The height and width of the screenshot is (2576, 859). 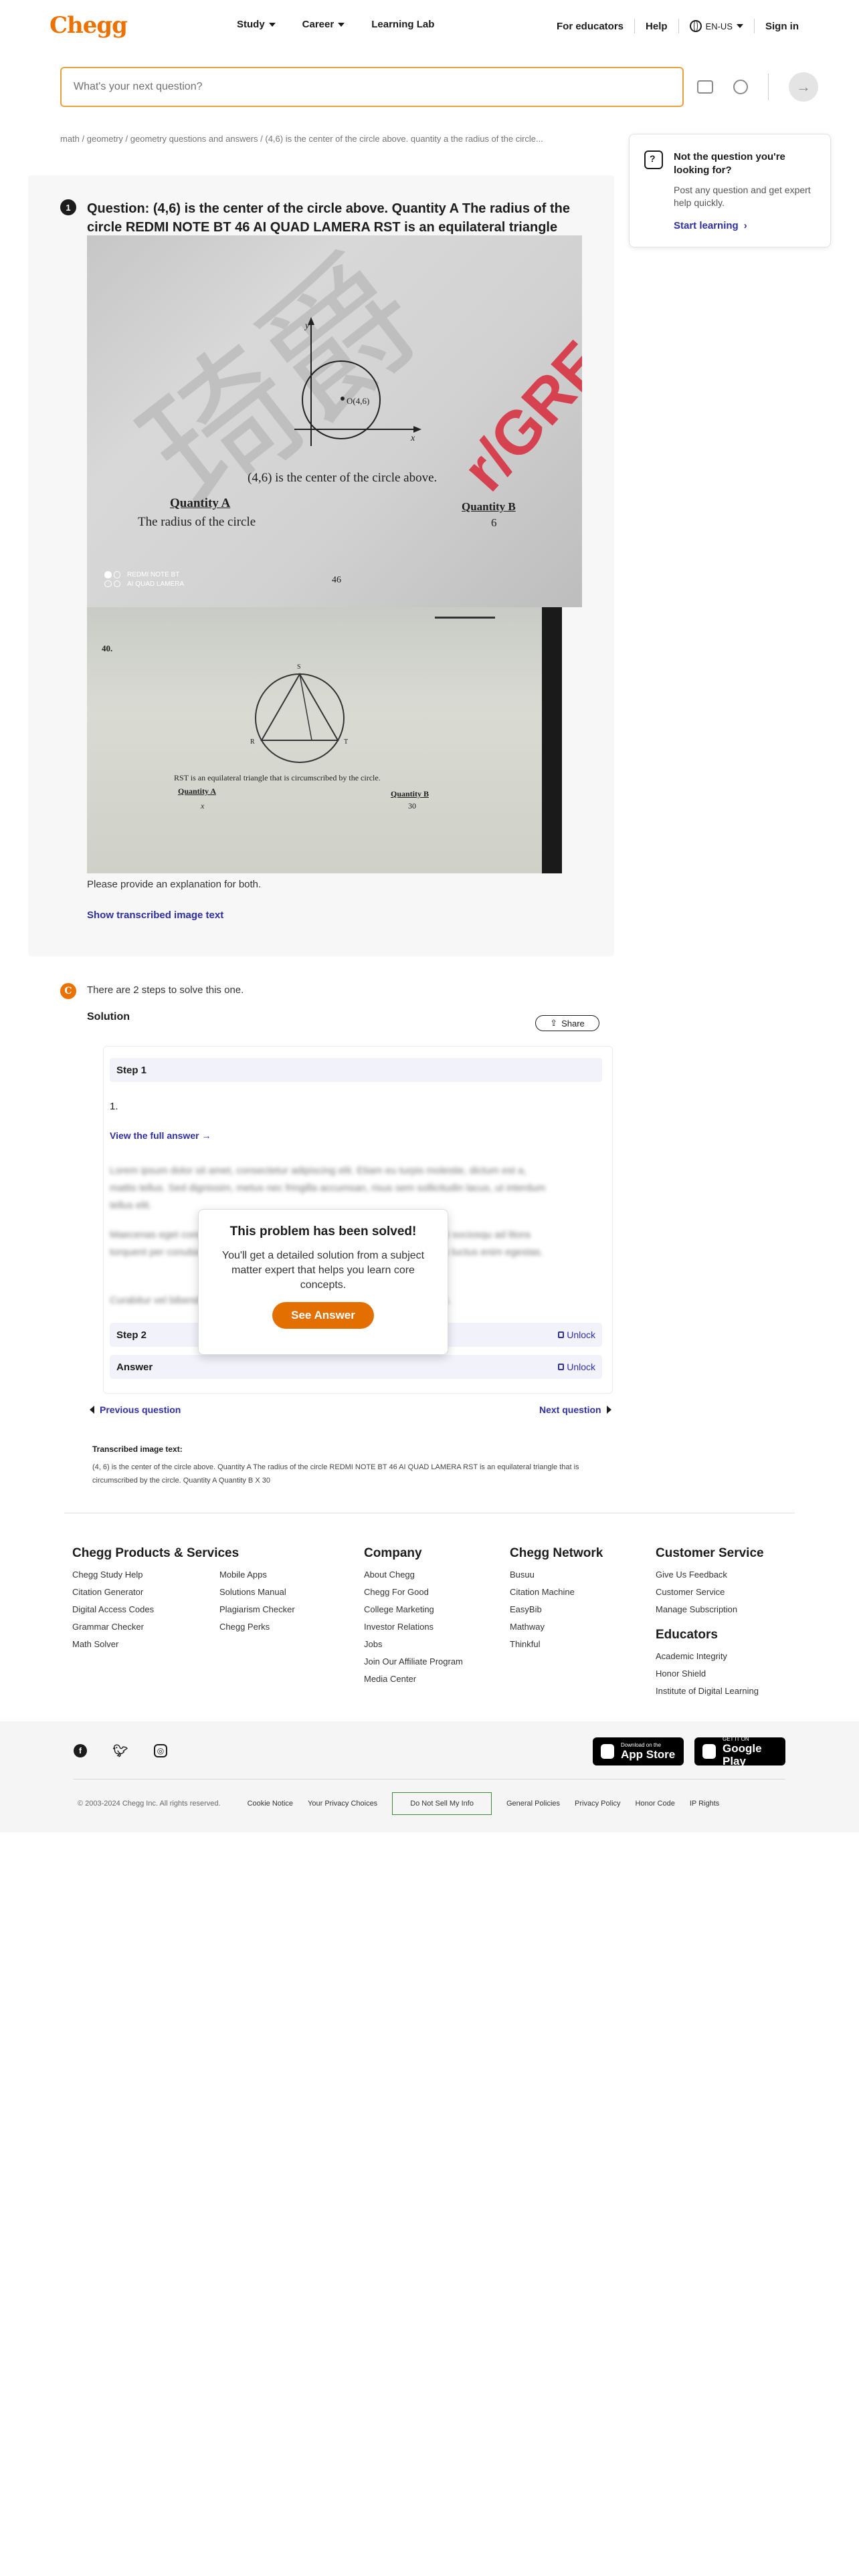 I want to click on image-upload-icon, so click(x=705, y=87).